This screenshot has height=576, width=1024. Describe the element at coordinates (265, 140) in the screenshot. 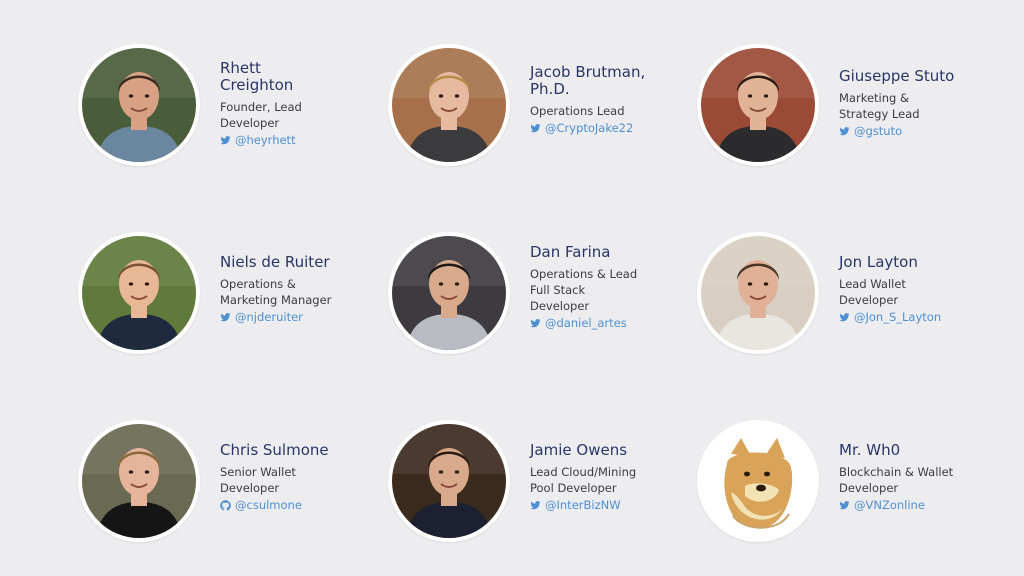

I see `social-handle-text: @heyrhett` at that location.